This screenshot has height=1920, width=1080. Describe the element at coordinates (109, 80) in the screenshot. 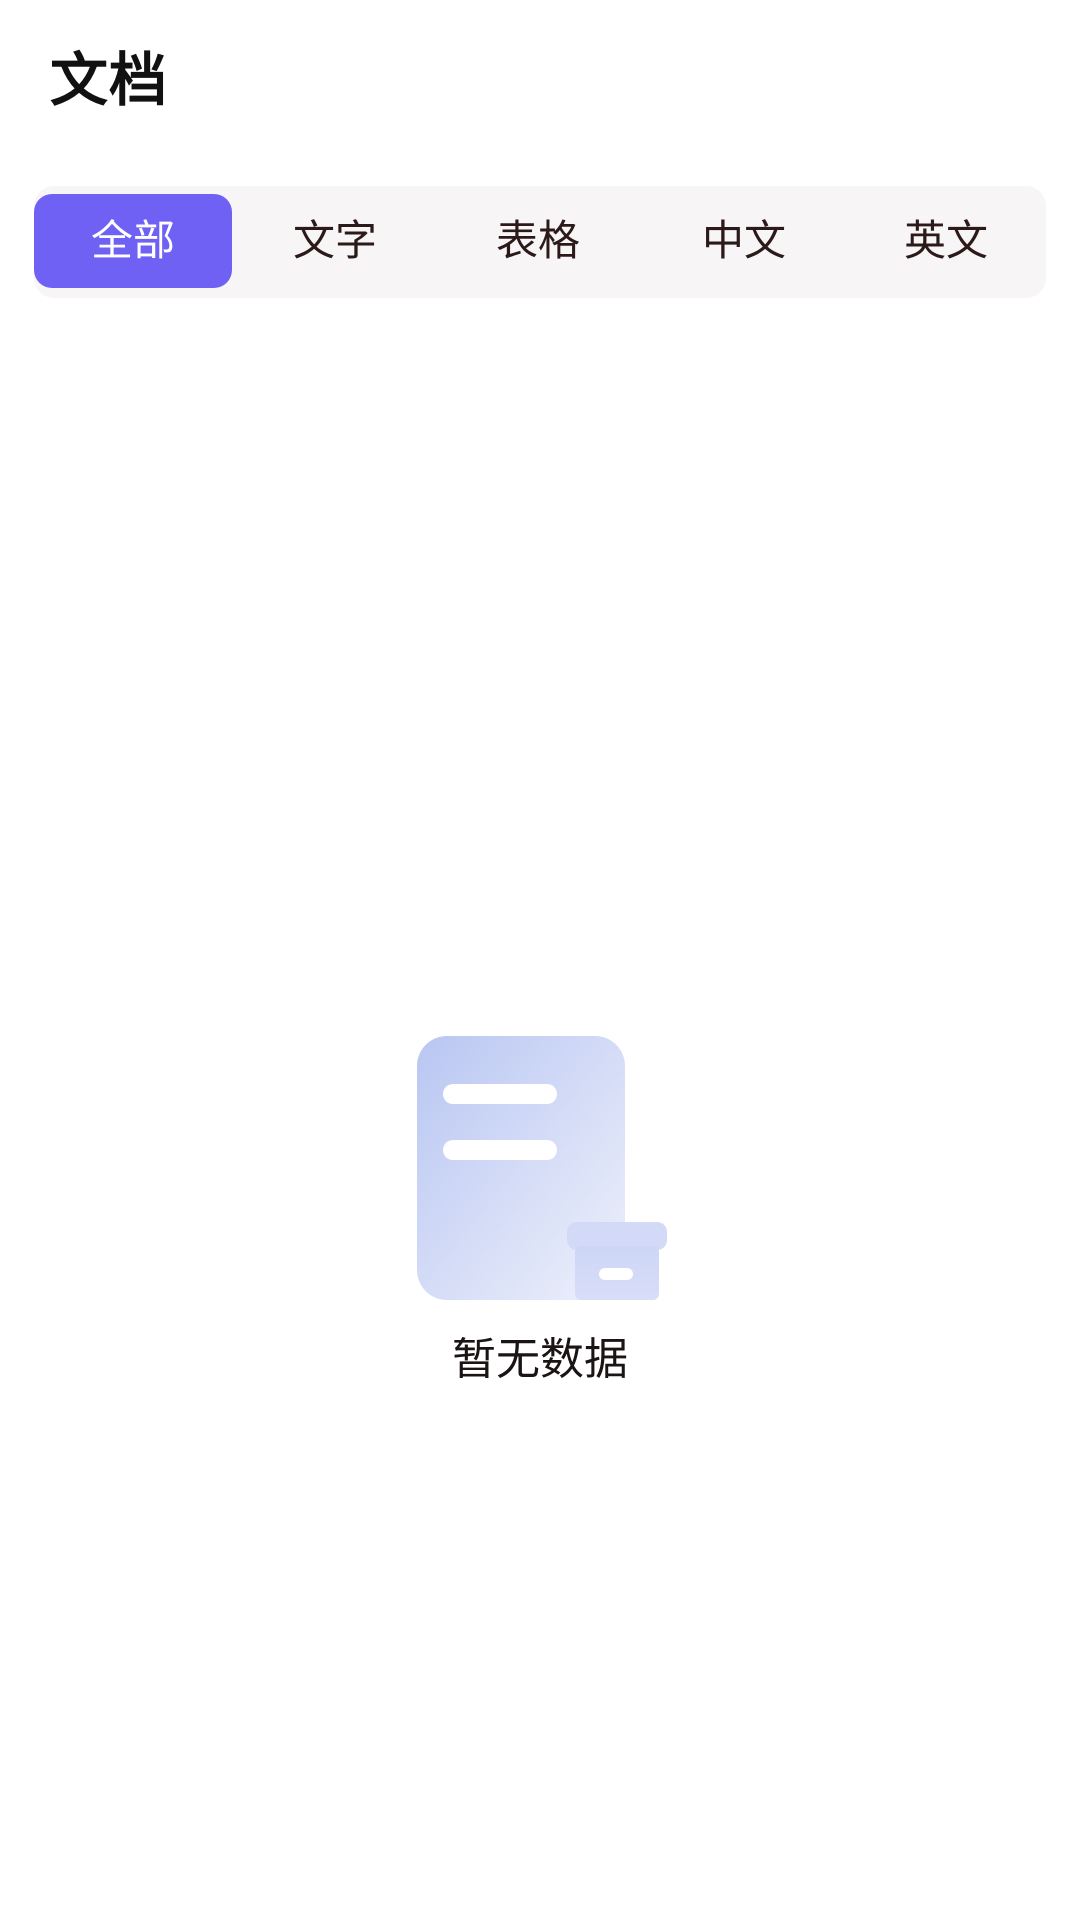

I see `page-title: 文档` at that location.